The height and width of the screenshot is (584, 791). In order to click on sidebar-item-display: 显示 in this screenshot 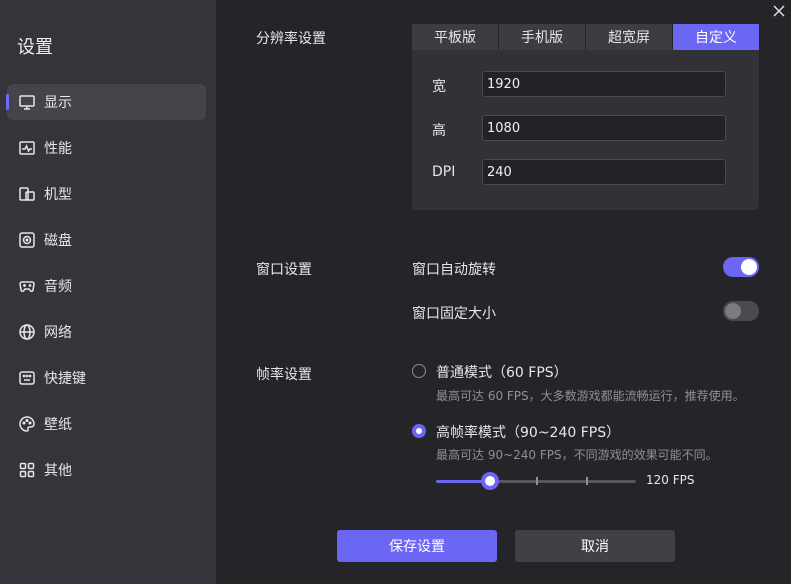, I will do `click(106, 102)`.